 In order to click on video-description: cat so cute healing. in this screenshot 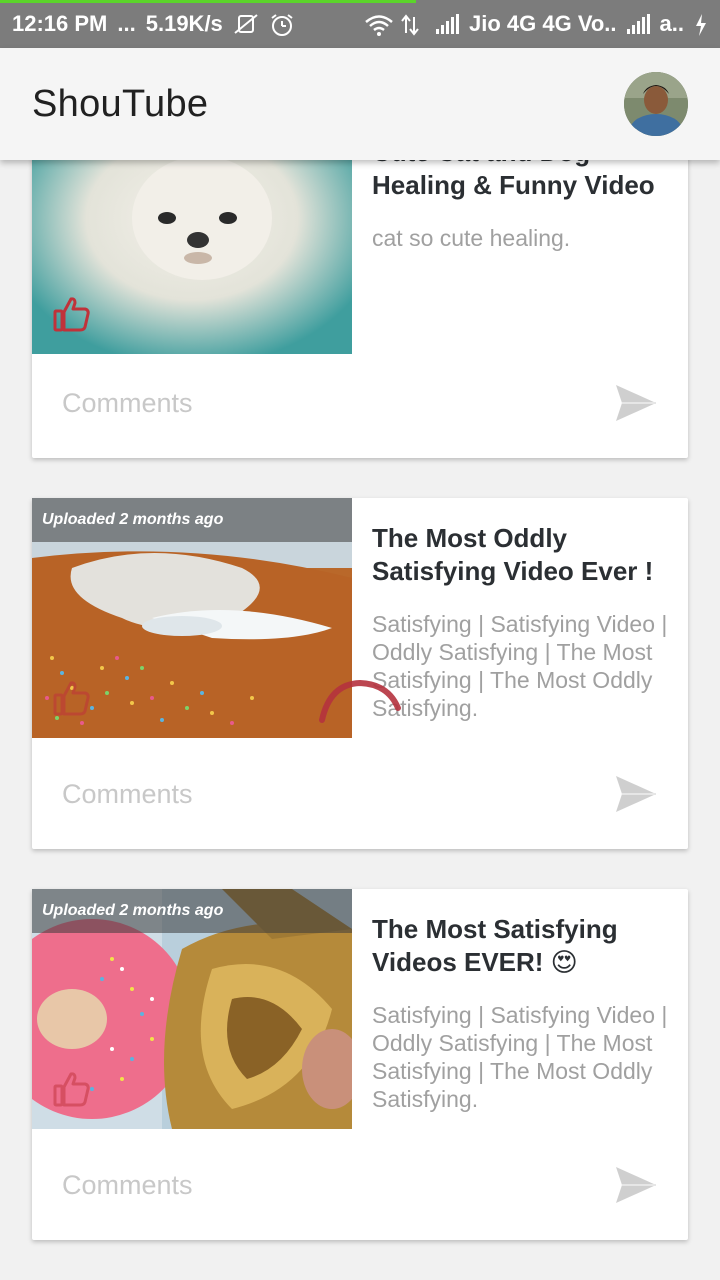, I will do `click(471, 238)`.